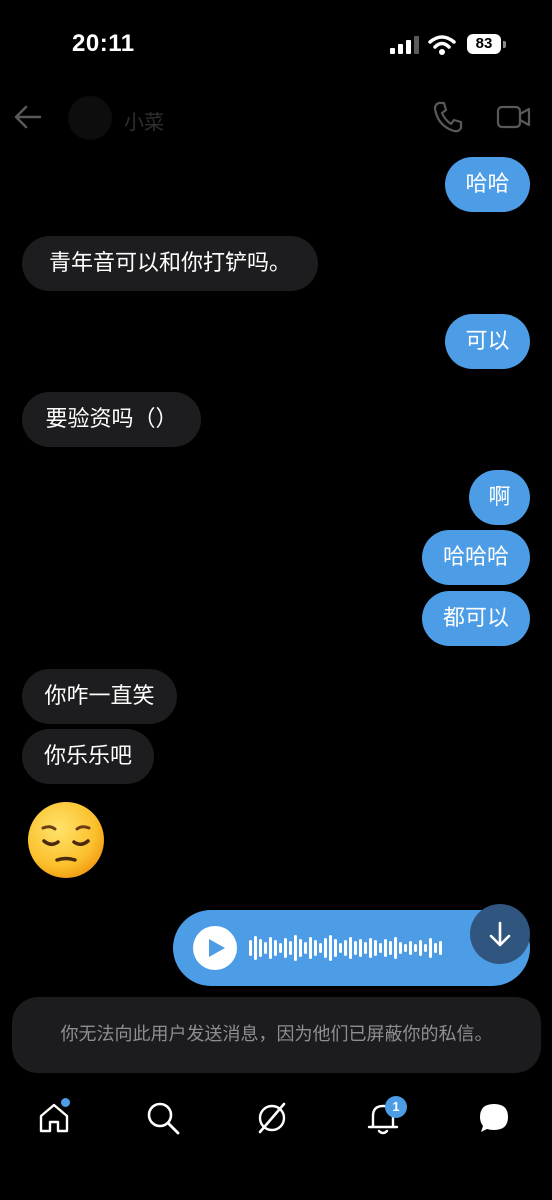 The height and width of the screenshot is (1200, 552). What do you see at coordinates (65, 1102) in the screenshot?
I see `unread-dot` at bounding box center [65, 1102].